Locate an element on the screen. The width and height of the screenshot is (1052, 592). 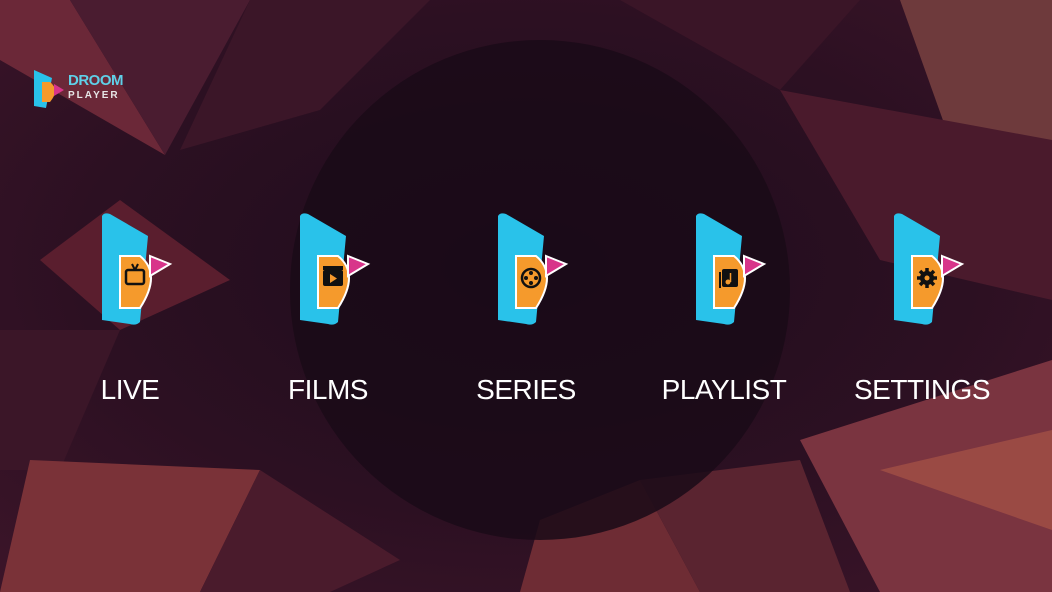
menu-item-series: SERIES is located at coordinates (526, 315).